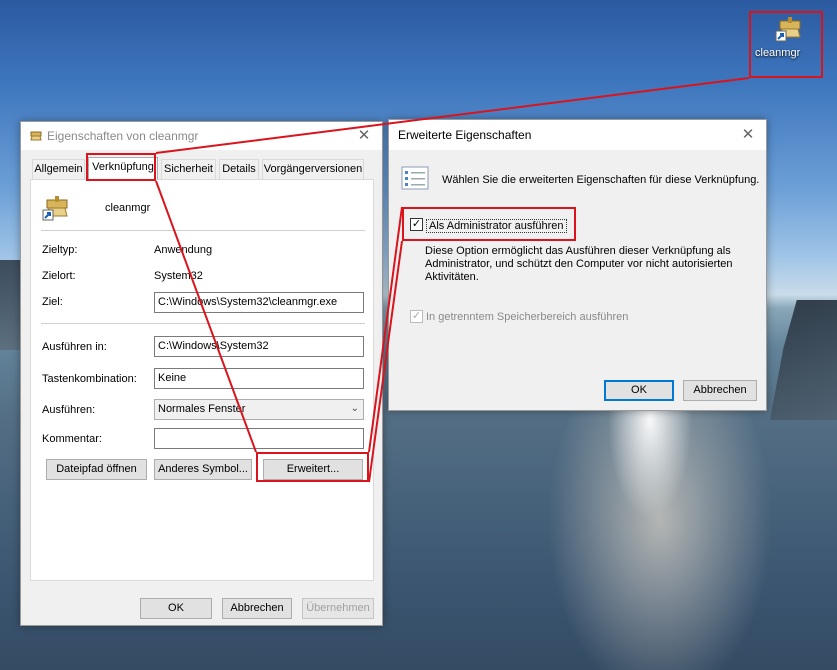 The width and height of the screenshot is (837, 670). Describe the element at coordinates (489, 224) in the screenshot. I see `highlight-admin-checkbox` at that location.